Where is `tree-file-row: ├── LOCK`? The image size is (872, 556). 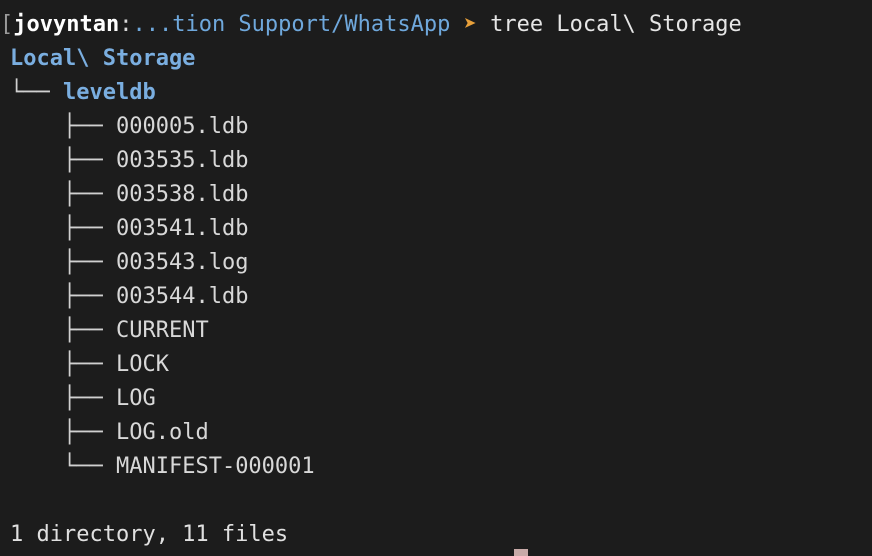
tree-file-row: ├── LOCK is located at coordinates (89, 365).